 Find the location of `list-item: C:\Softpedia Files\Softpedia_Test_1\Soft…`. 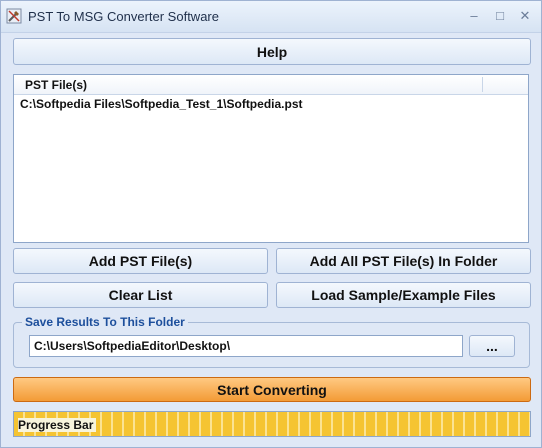

list-item: C:\Softpedia Files\Softpedia_Test_1\Soft… is located at coordinates (161, 104).